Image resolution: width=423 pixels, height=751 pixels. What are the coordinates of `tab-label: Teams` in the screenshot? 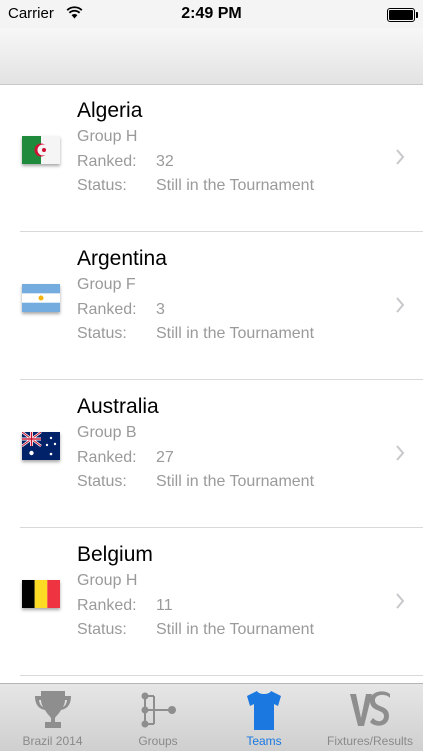 It's located at (264, 741).